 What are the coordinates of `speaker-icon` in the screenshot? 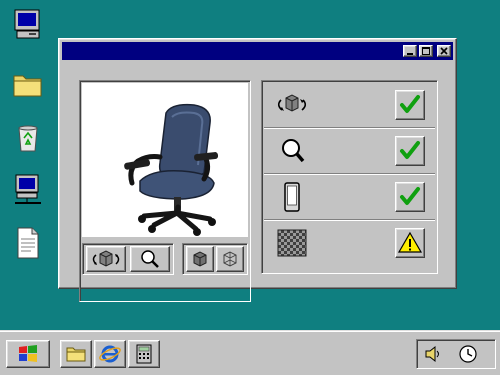 It's located at (432, 354).